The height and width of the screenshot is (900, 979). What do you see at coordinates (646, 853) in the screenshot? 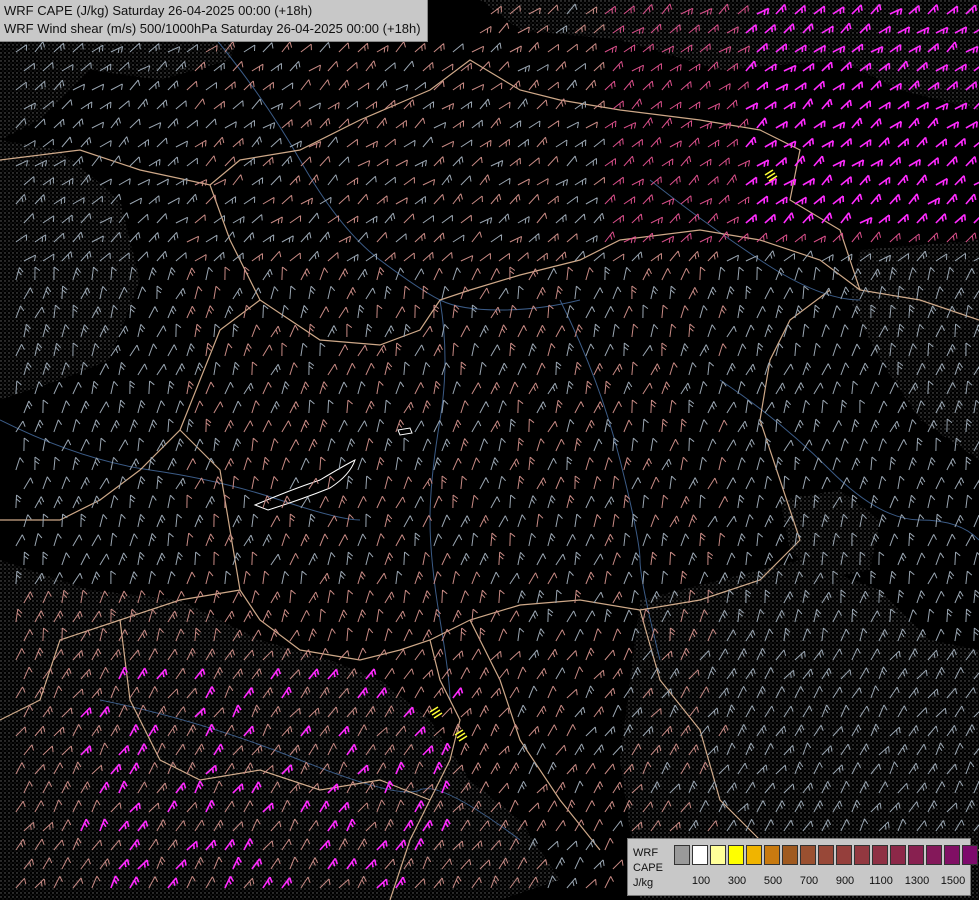
I see `legend-model-label: WRF` at bounding box center [646, 853].